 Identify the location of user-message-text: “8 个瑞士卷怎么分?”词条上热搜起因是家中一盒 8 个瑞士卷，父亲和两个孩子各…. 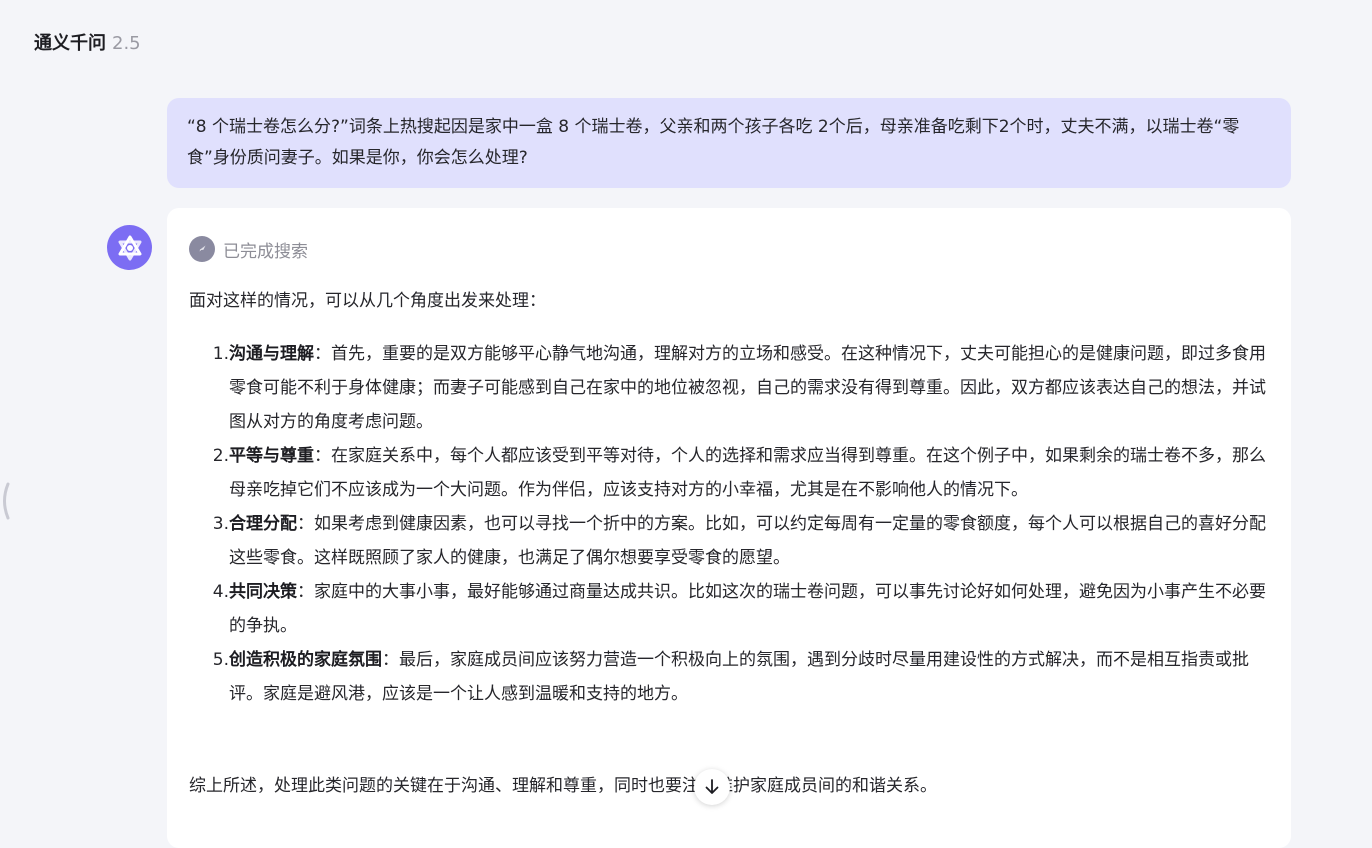
(713, 142).